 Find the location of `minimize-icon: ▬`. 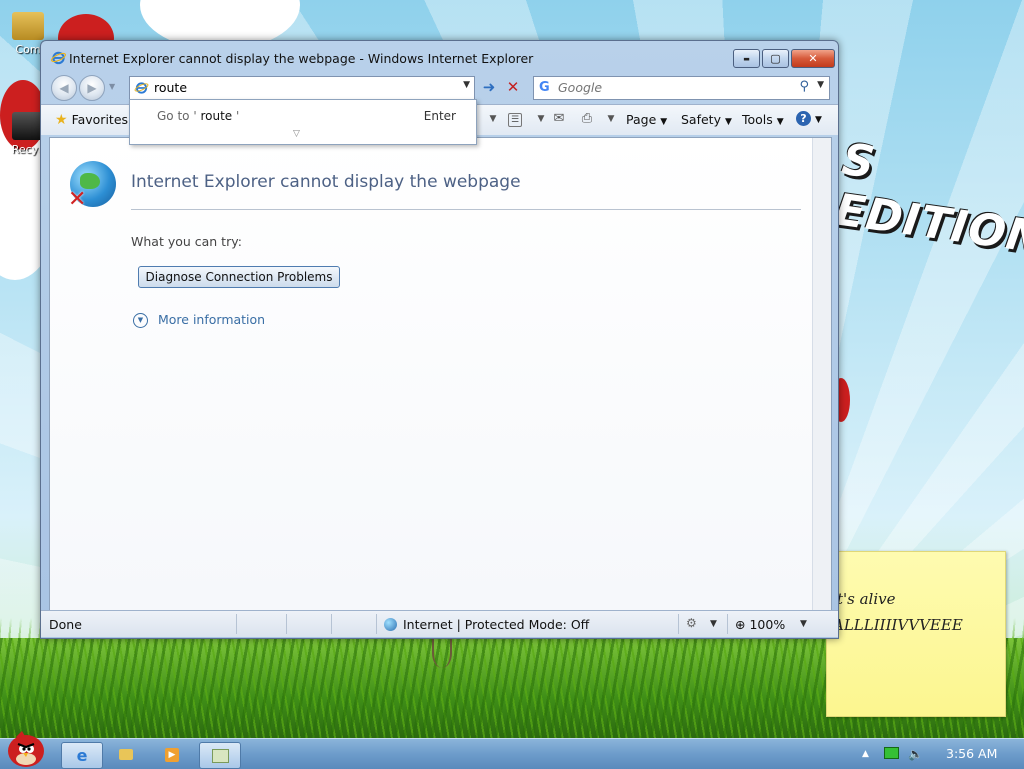

minimize-icon: ▬ is located at coordinates (746, 58).